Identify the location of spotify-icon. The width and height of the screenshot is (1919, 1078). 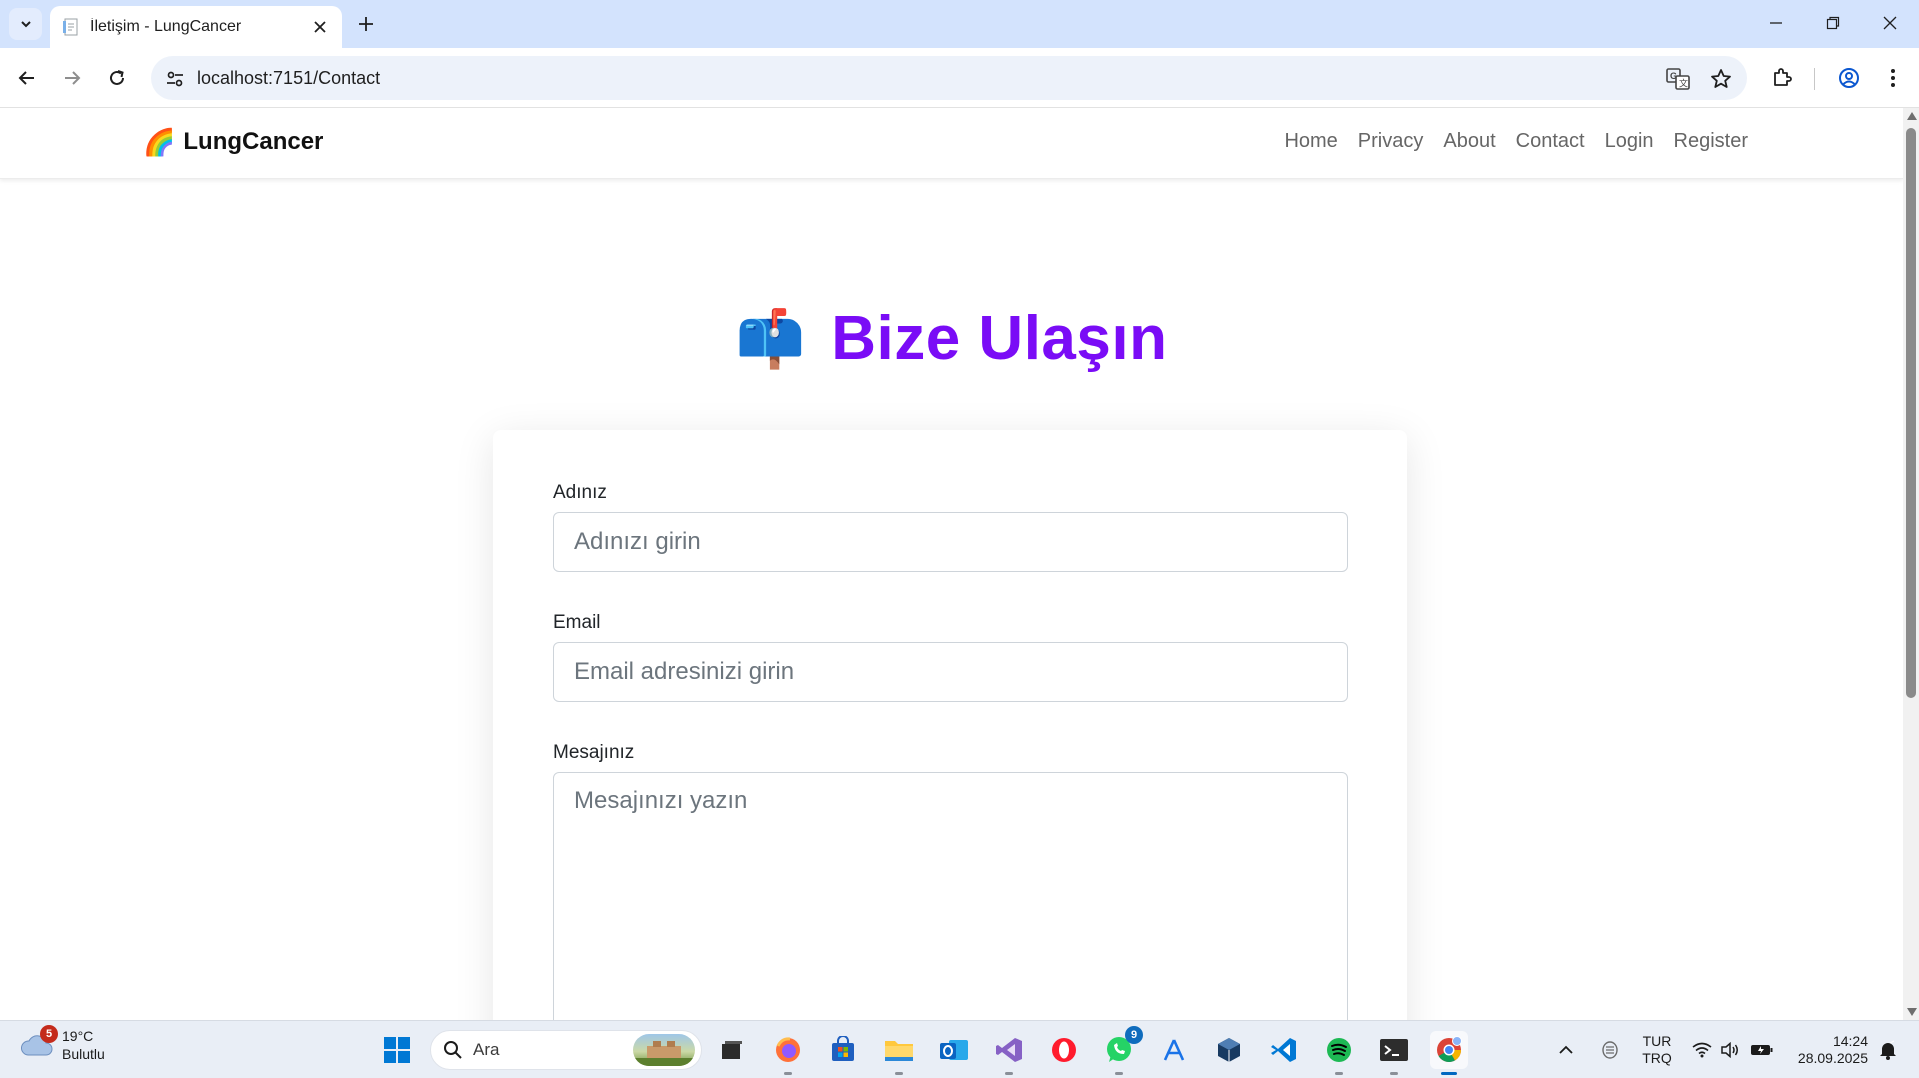
(1339, 1050).